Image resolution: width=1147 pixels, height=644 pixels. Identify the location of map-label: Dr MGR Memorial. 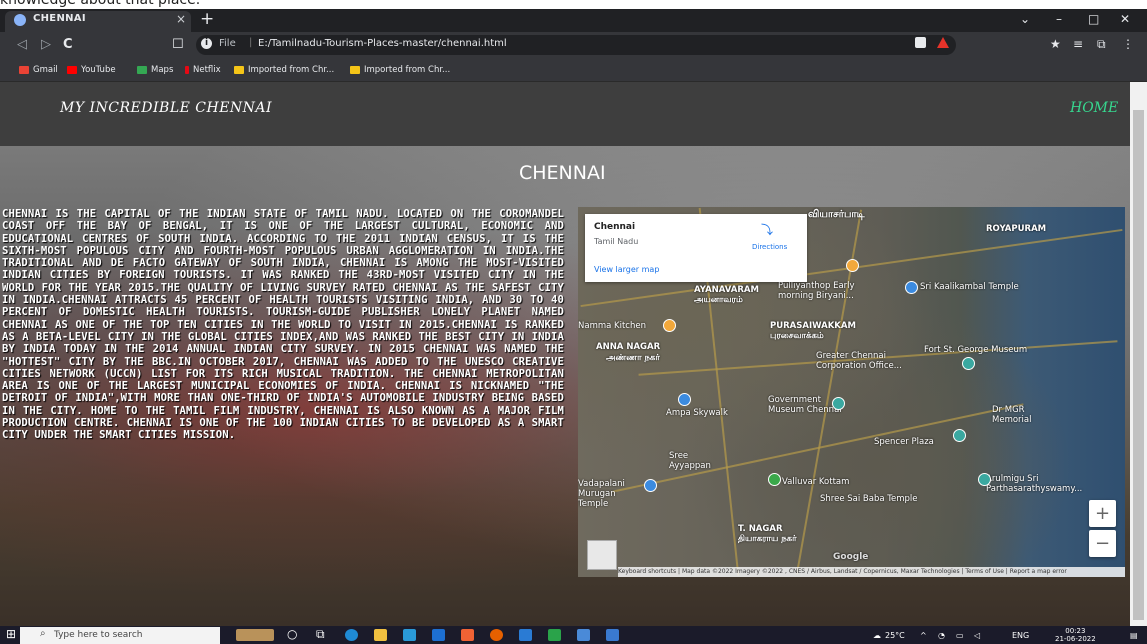
(1012, 415).